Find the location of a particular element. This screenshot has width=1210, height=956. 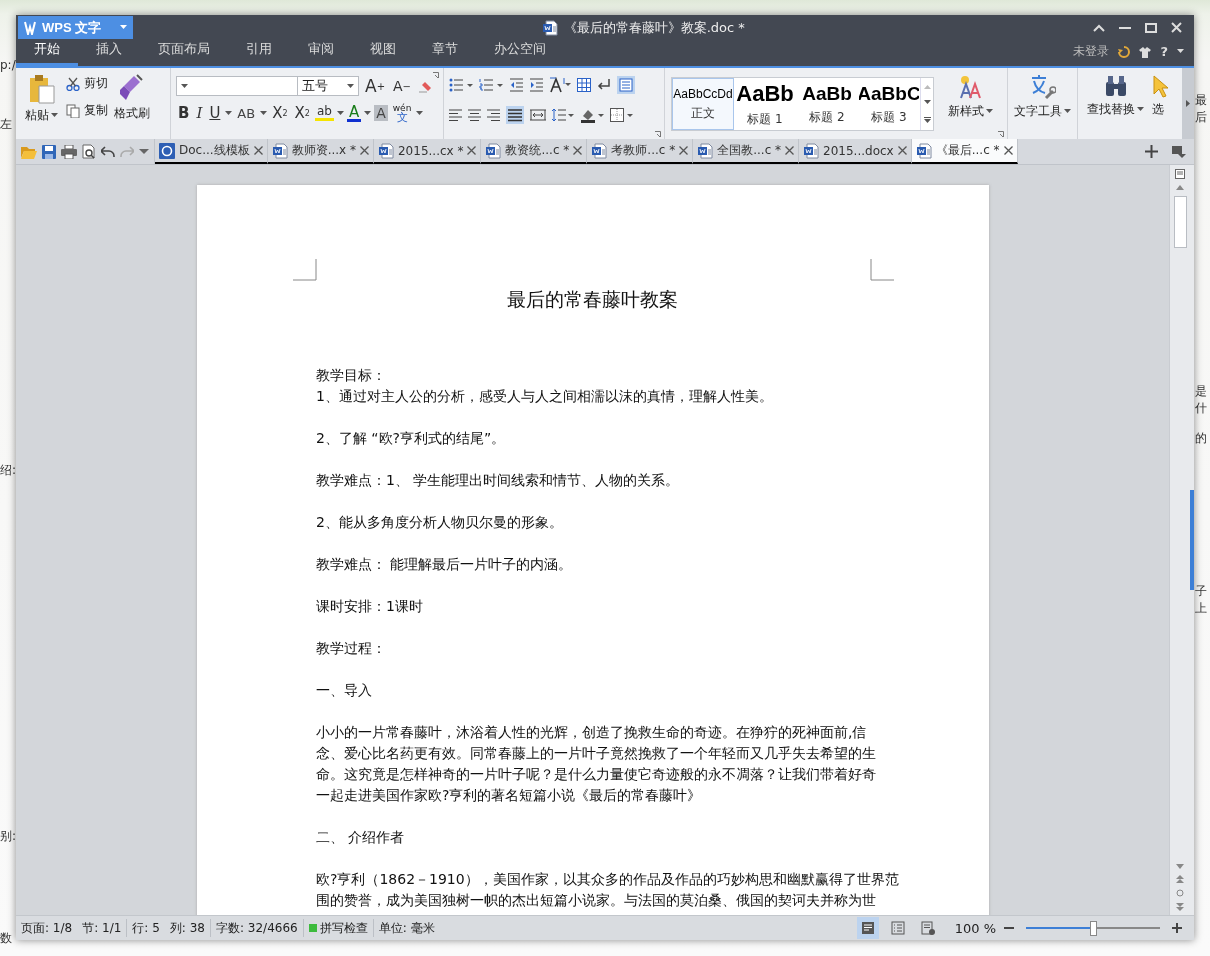

shirt-icon is located at coordinates (1145, 51).